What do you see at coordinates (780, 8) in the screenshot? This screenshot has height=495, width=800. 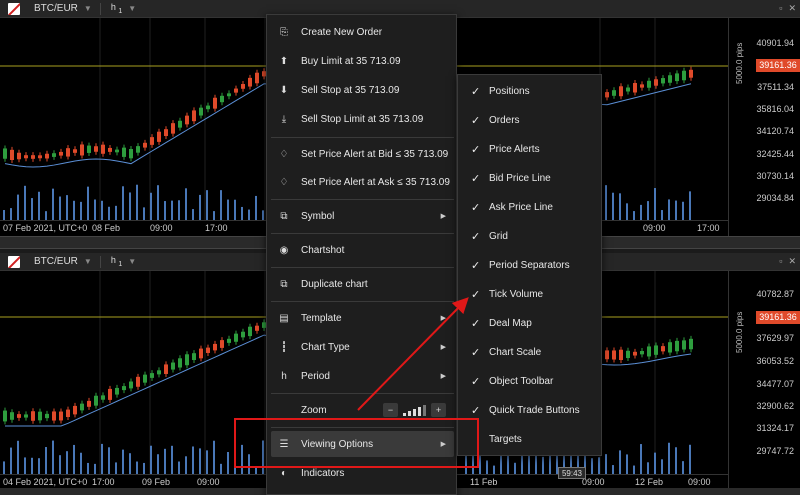 I see `maximize-icon: ▫` at bounding box center [780, 8].